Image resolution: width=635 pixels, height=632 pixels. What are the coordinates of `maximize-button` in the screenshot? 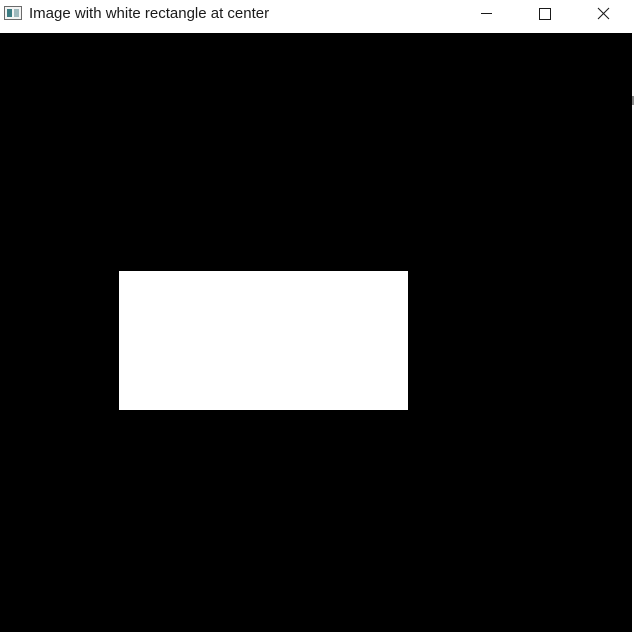 It's located at (545, 14).